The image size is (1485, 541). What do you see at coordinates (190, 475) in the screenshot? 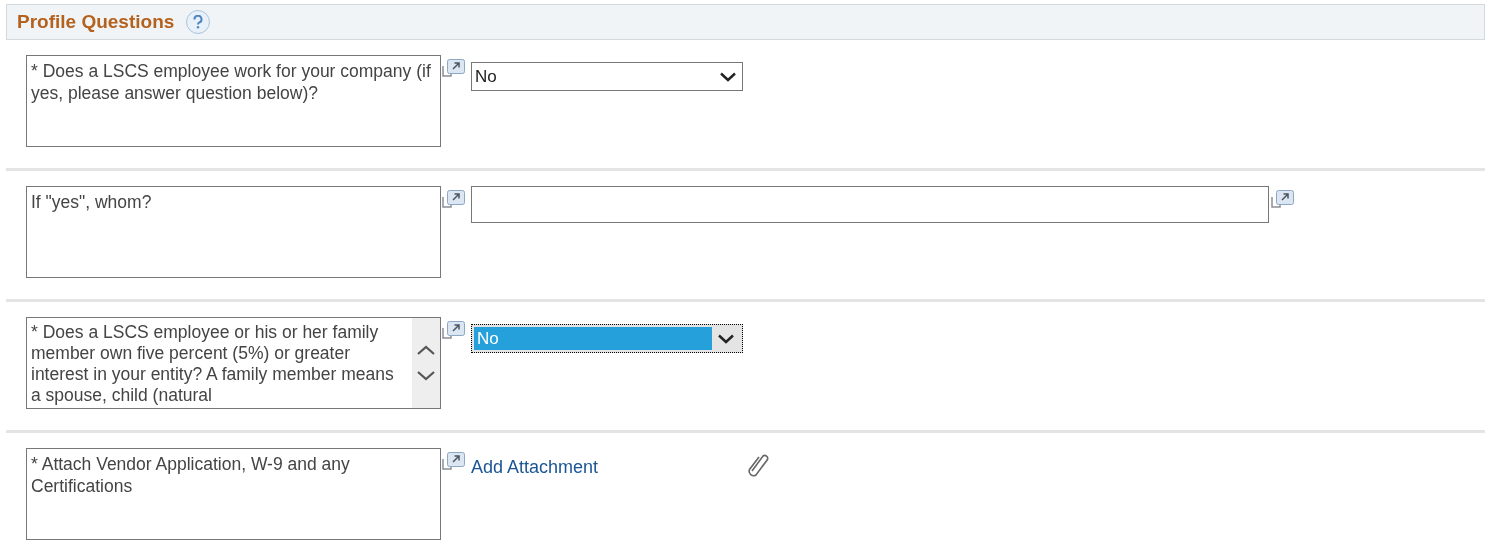
I see `question-text: * Attach Vendor Application, W-9 and any Certifications` at bounding box center [190, 475].